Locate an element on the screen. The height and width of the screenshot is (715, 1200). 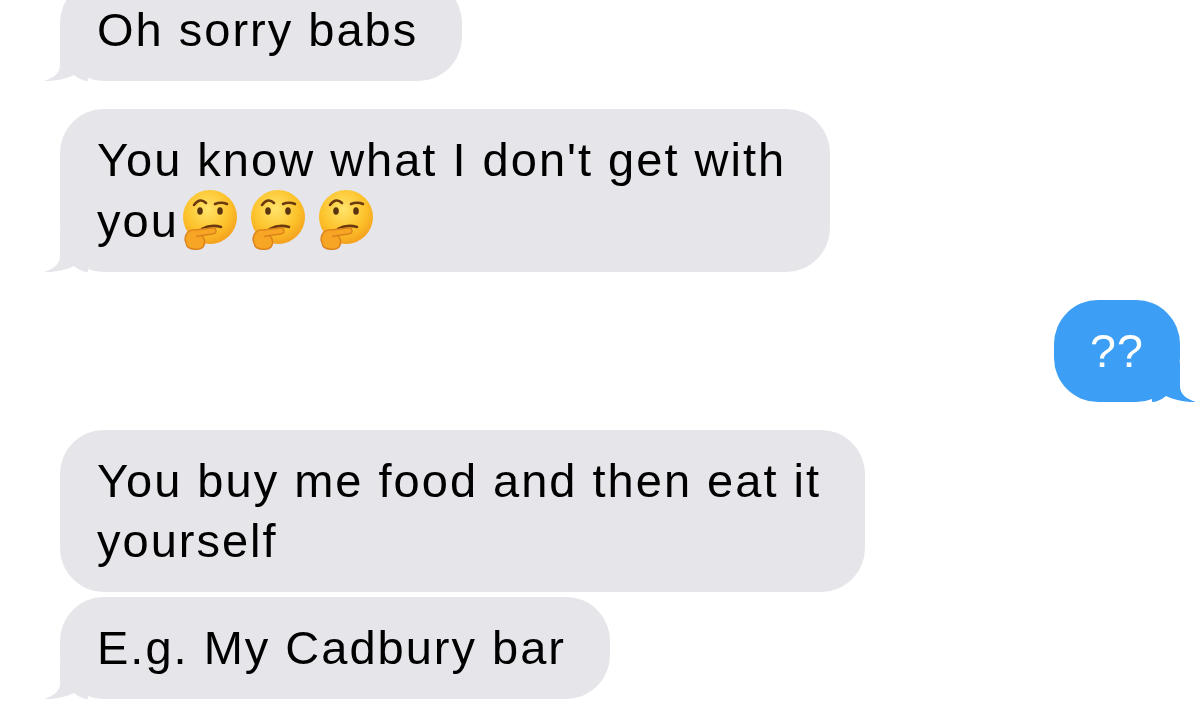
message-text: you is located at coordinates (138, 220).